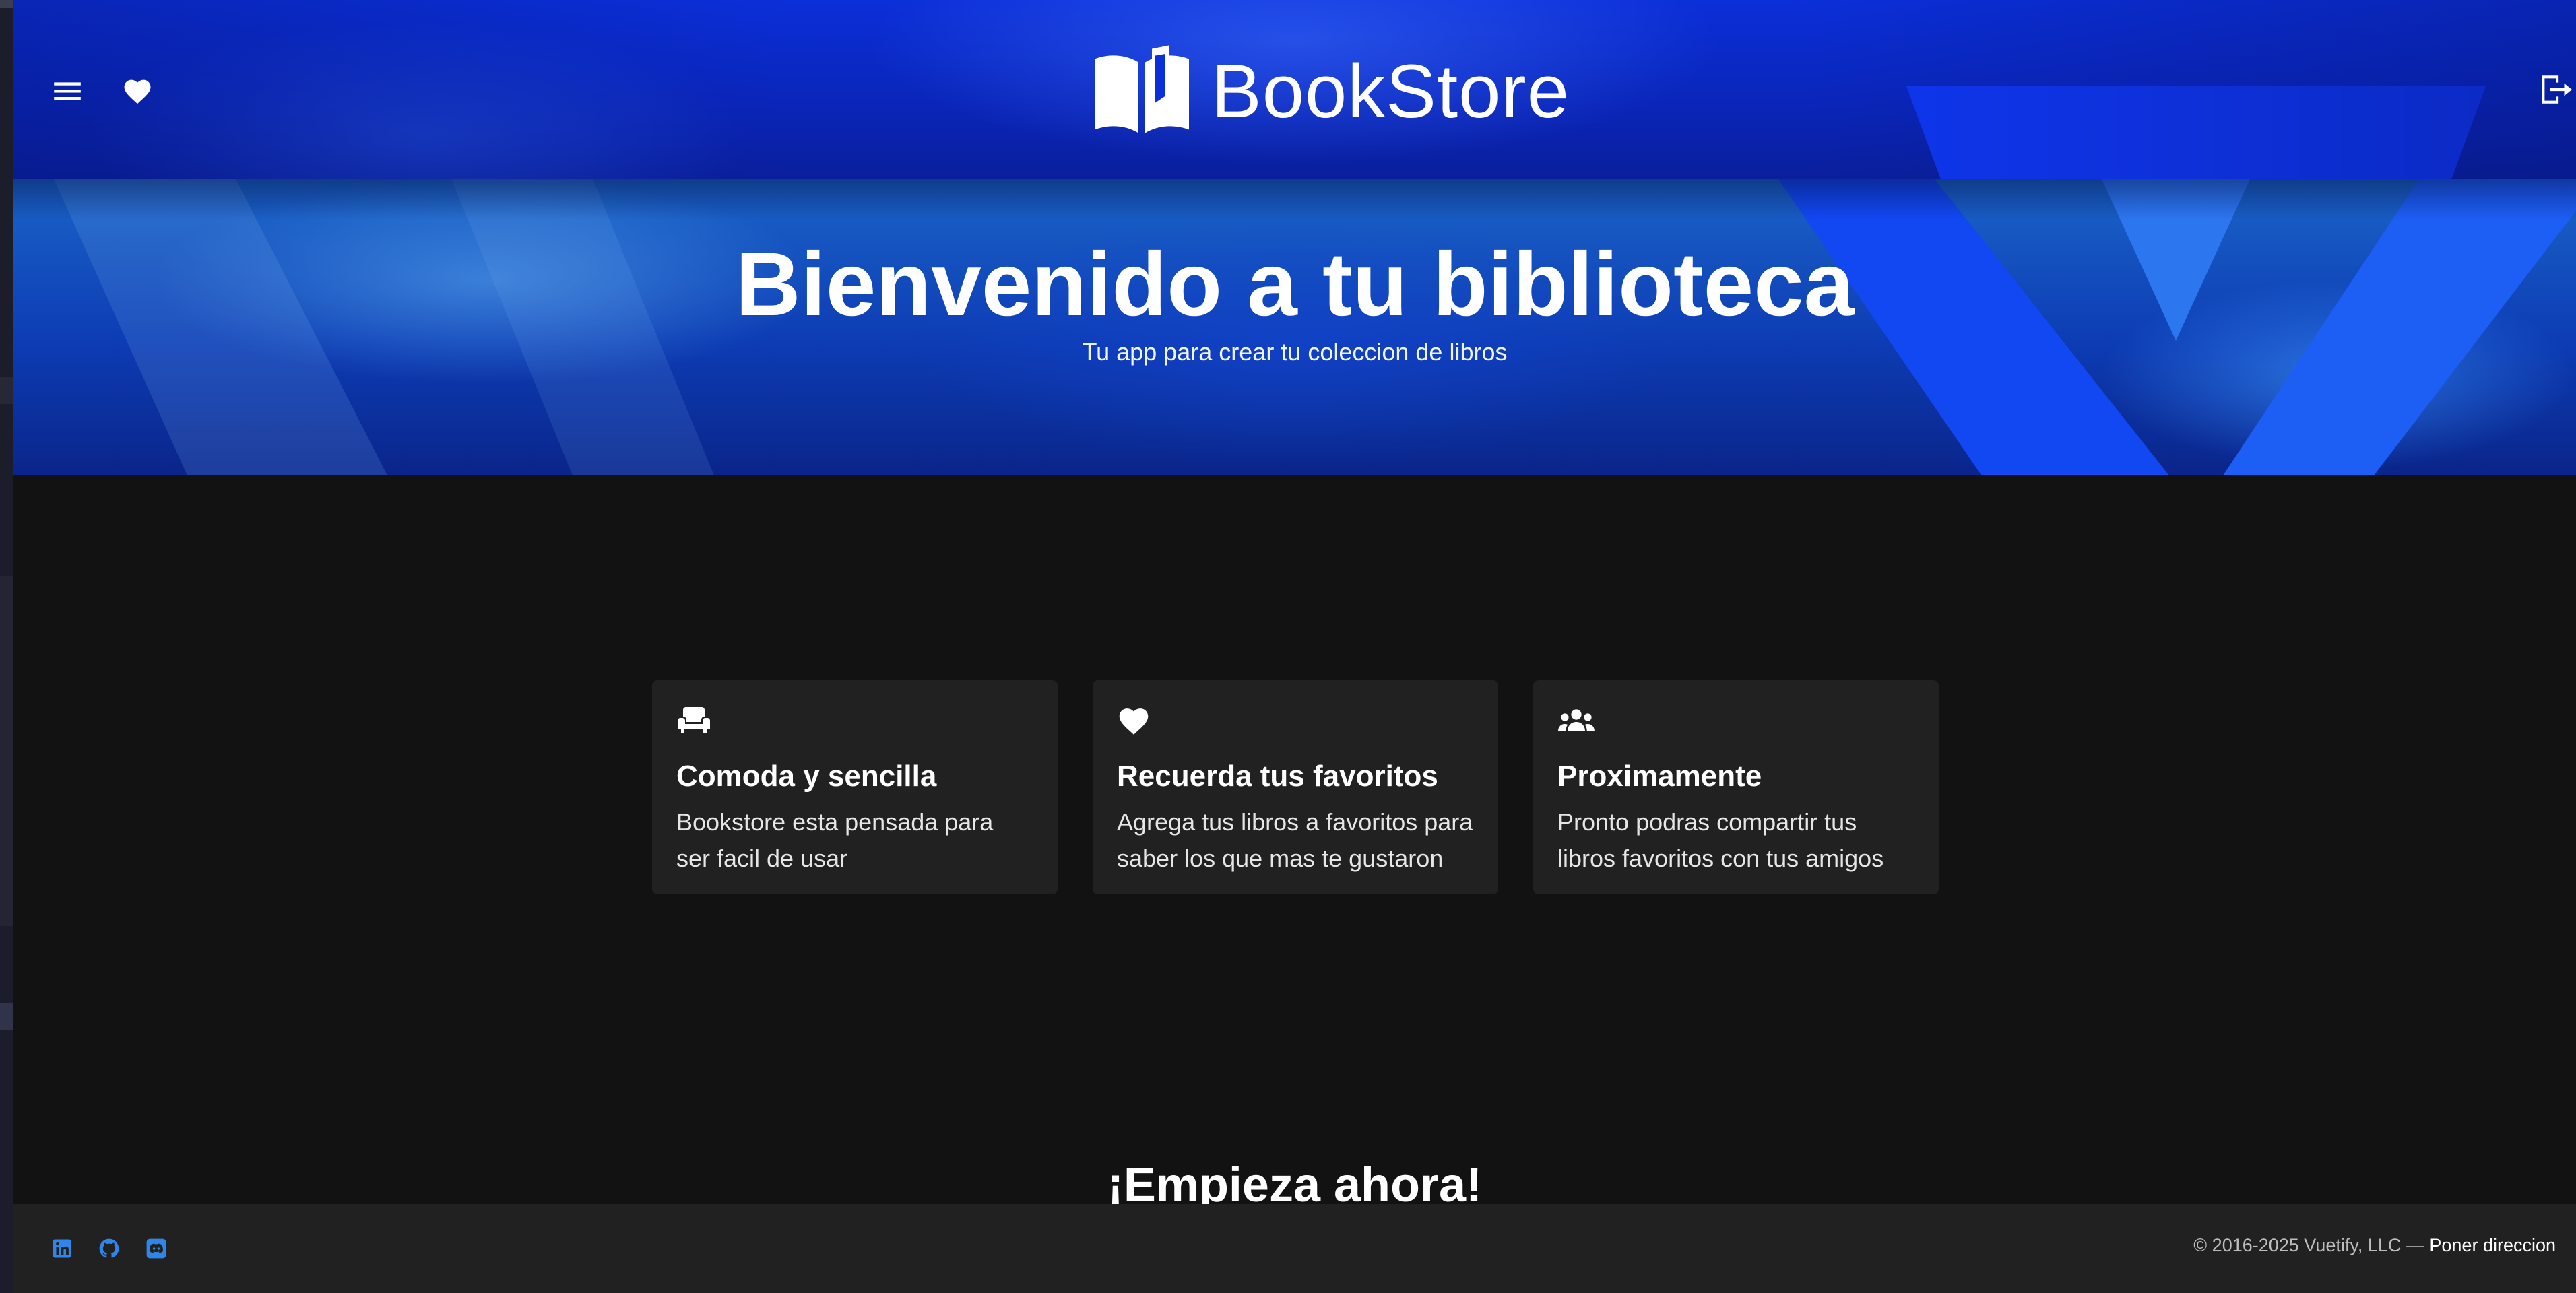  Describe the element at coordinates (1142, 89) in the screenshot. I see `open-book-icon` at that location.